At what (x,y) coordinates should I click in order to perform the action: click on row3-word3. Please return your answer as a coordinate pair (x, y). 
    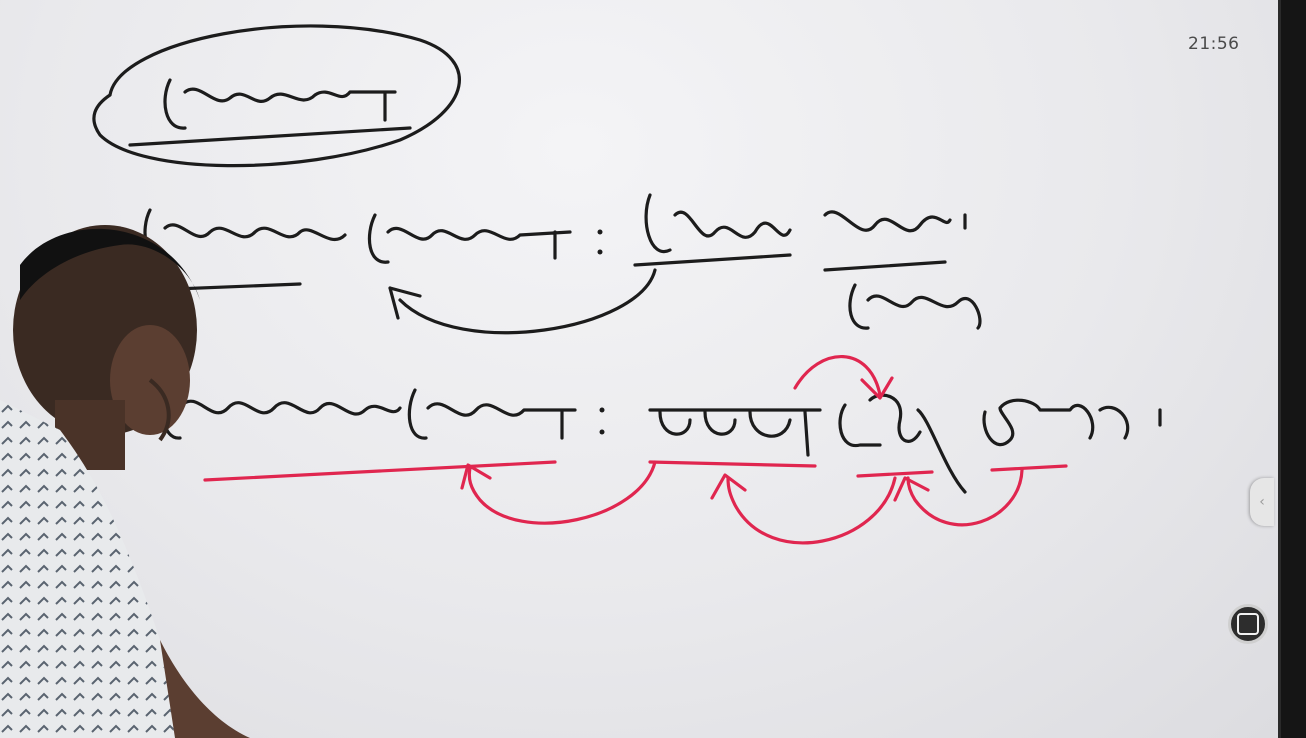
    Looking at the image, I should click on (735, 432).